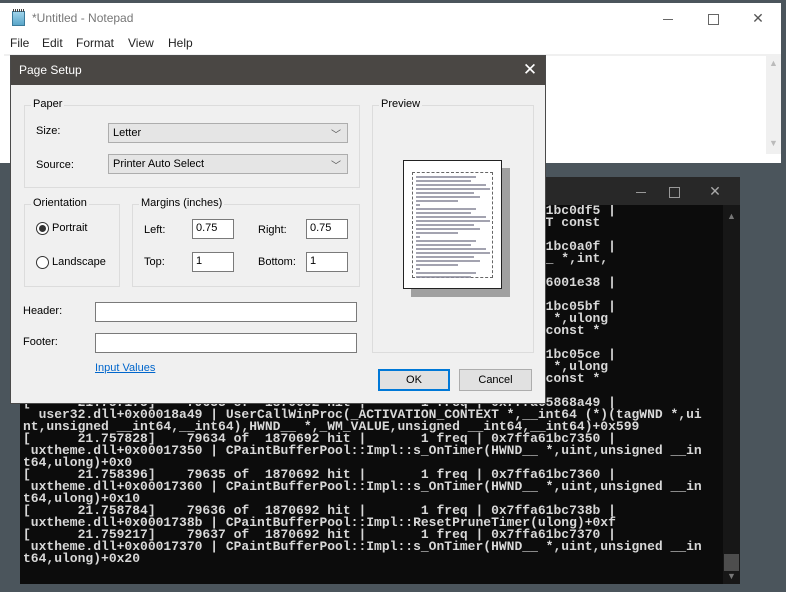 This screenshot has height=592, width=786. What do you see at coordinates (155, 230) in the screenshot?
I see `left-margin-label: Left:` at bounding box center [155, 230].